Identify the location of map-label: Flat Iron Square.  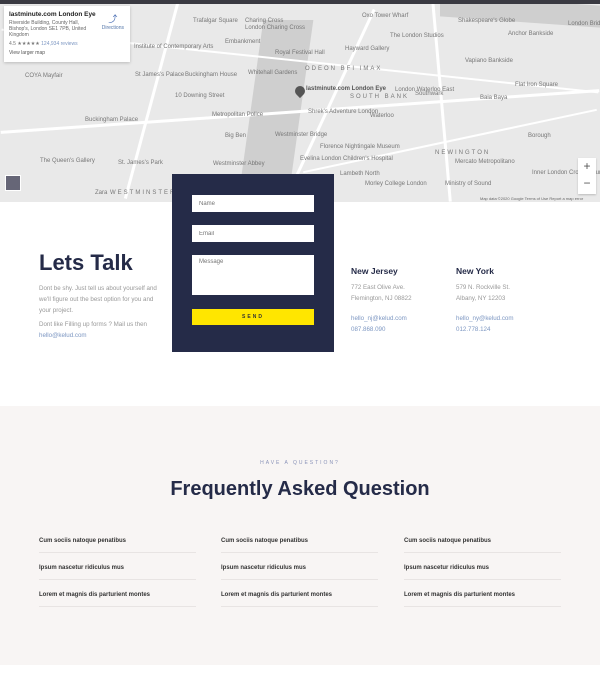
(537, 85).